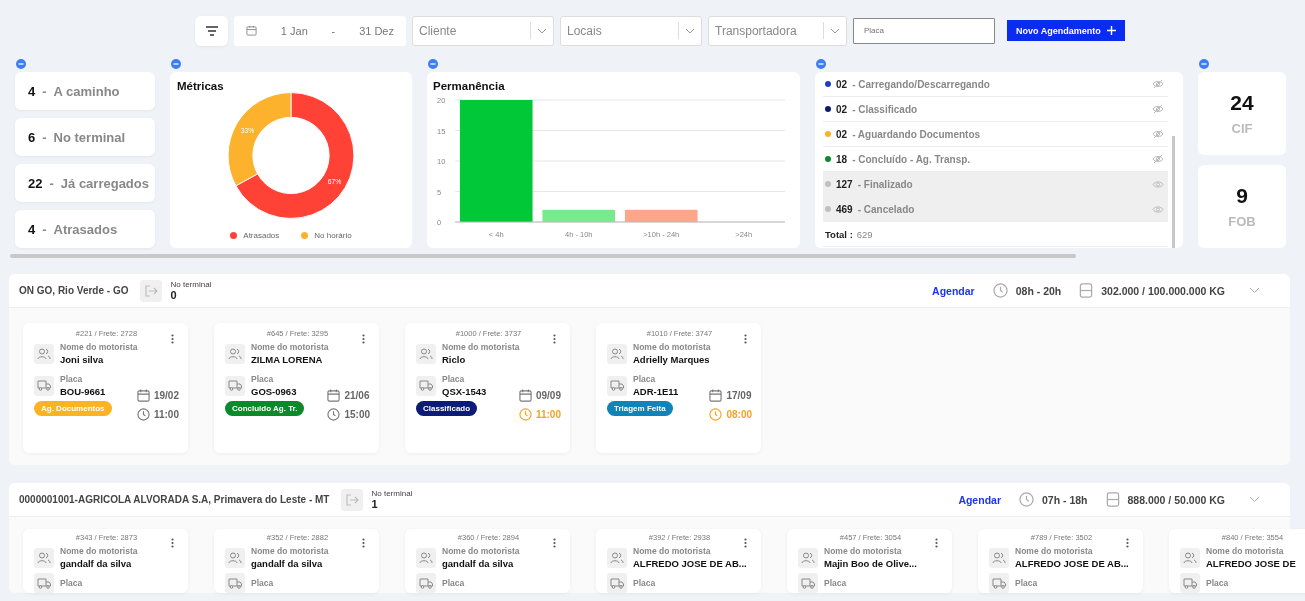 The width and height of the screenshot is (1305, 601). I want to click on status-label: - Classificado, so click(885, 109).